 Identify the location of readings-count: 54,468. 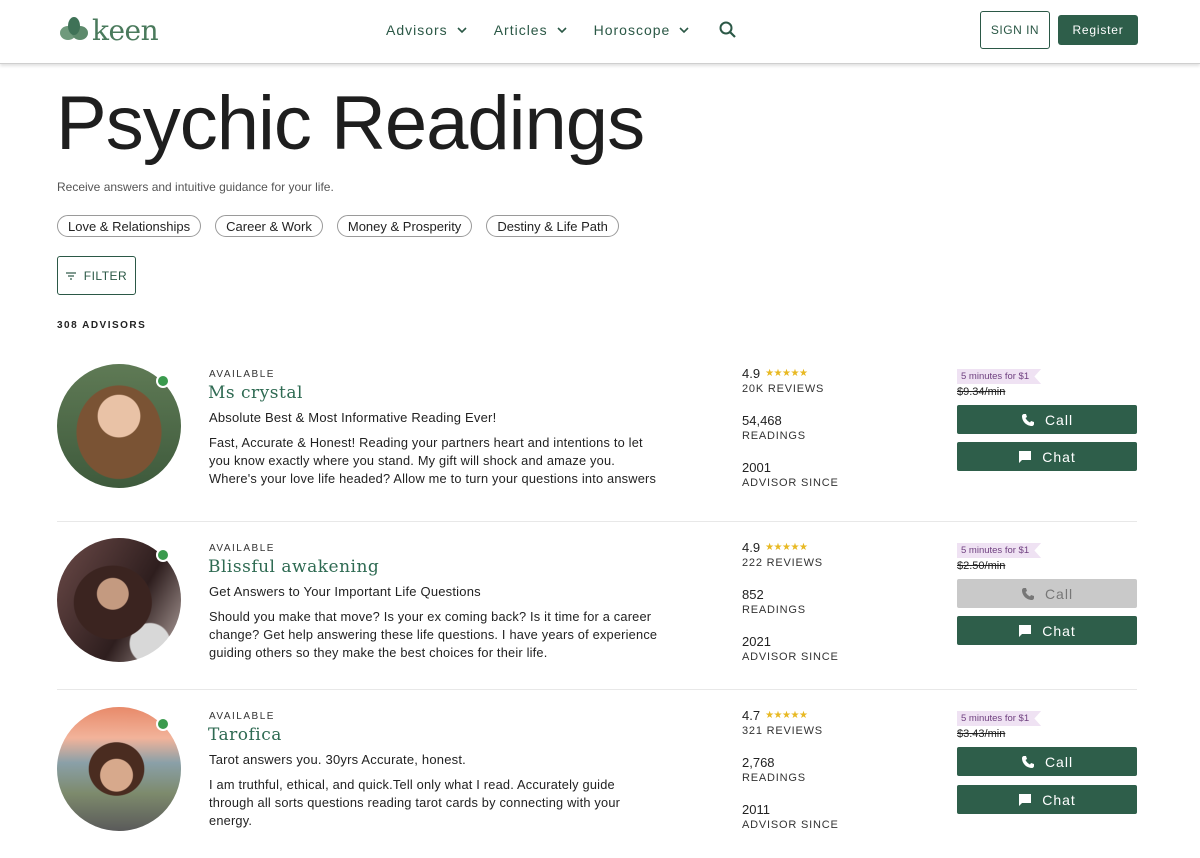
(762, 420).